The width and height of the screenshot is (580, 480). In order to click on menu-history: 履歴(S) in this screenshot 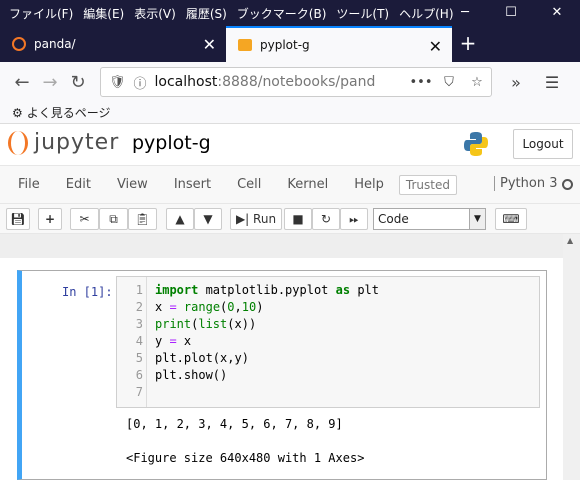, I will do `click(206, 13)`.